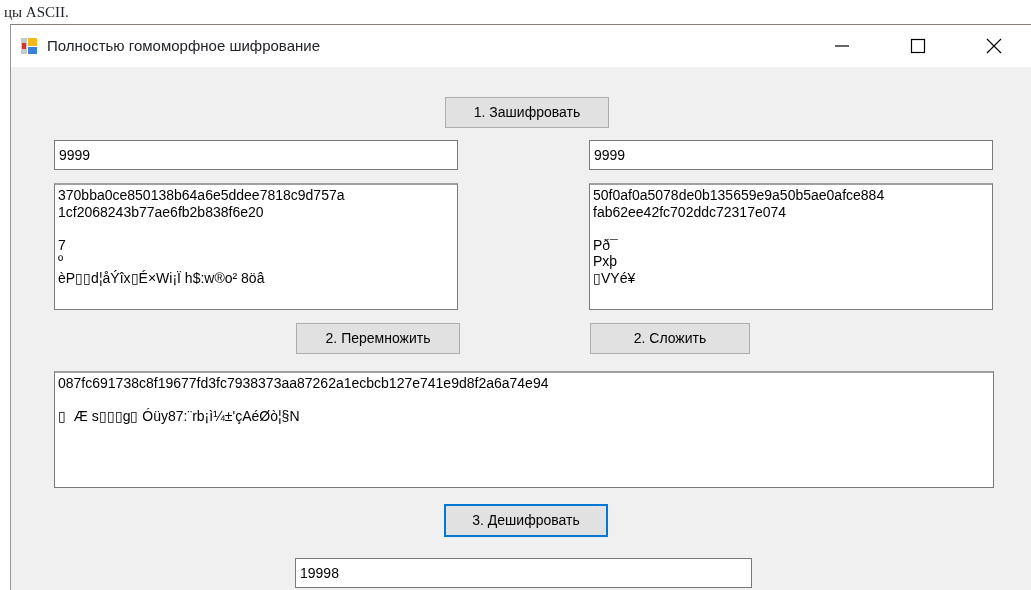 Image resolution: width=1031 pixels, height=590 pixels. I want to click on decrypt-button: 3. Дешифровать, so click(526, 520).